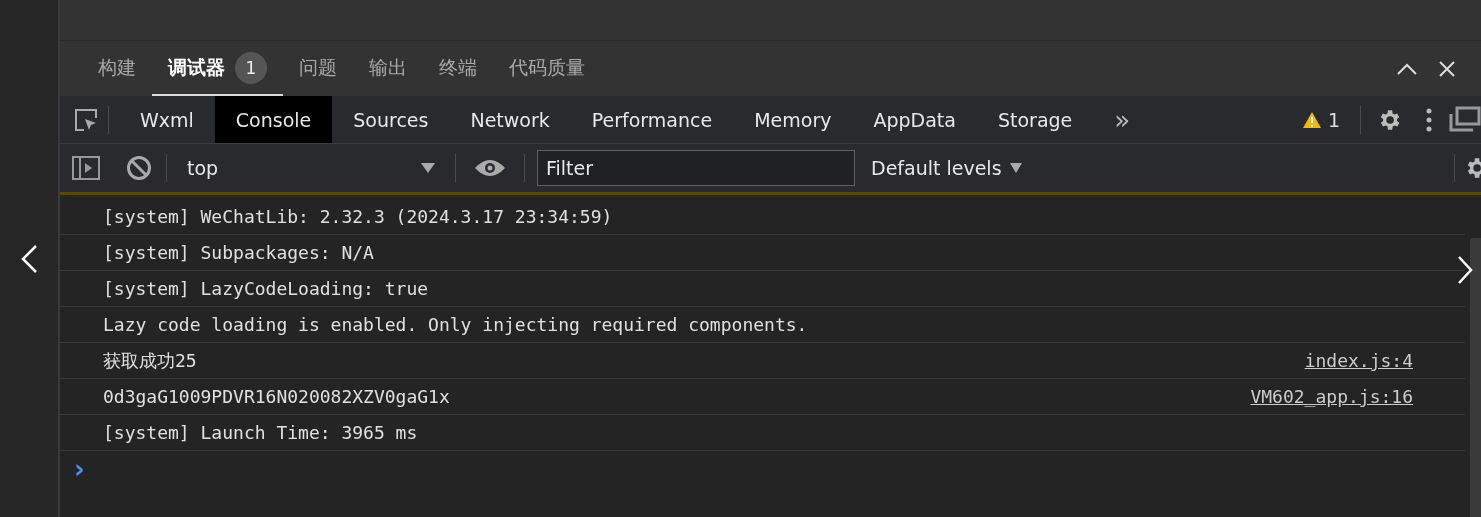 Image resolution: width=1481 pixels, height=517 pixels. I want to click on close-icon, so click(1447, 68).